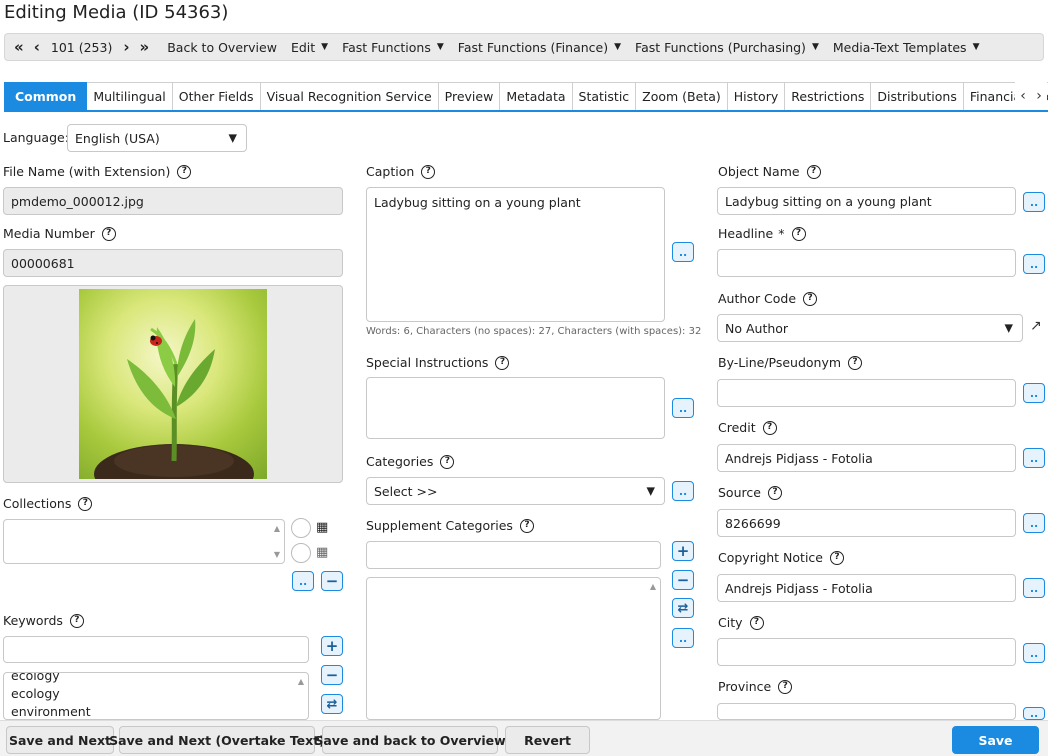  What do you see at coordinates (866, 201) in the screenshot?
I see `object-name-field: Ladybug sitting on a young plant` at bounding box center [866, 201].